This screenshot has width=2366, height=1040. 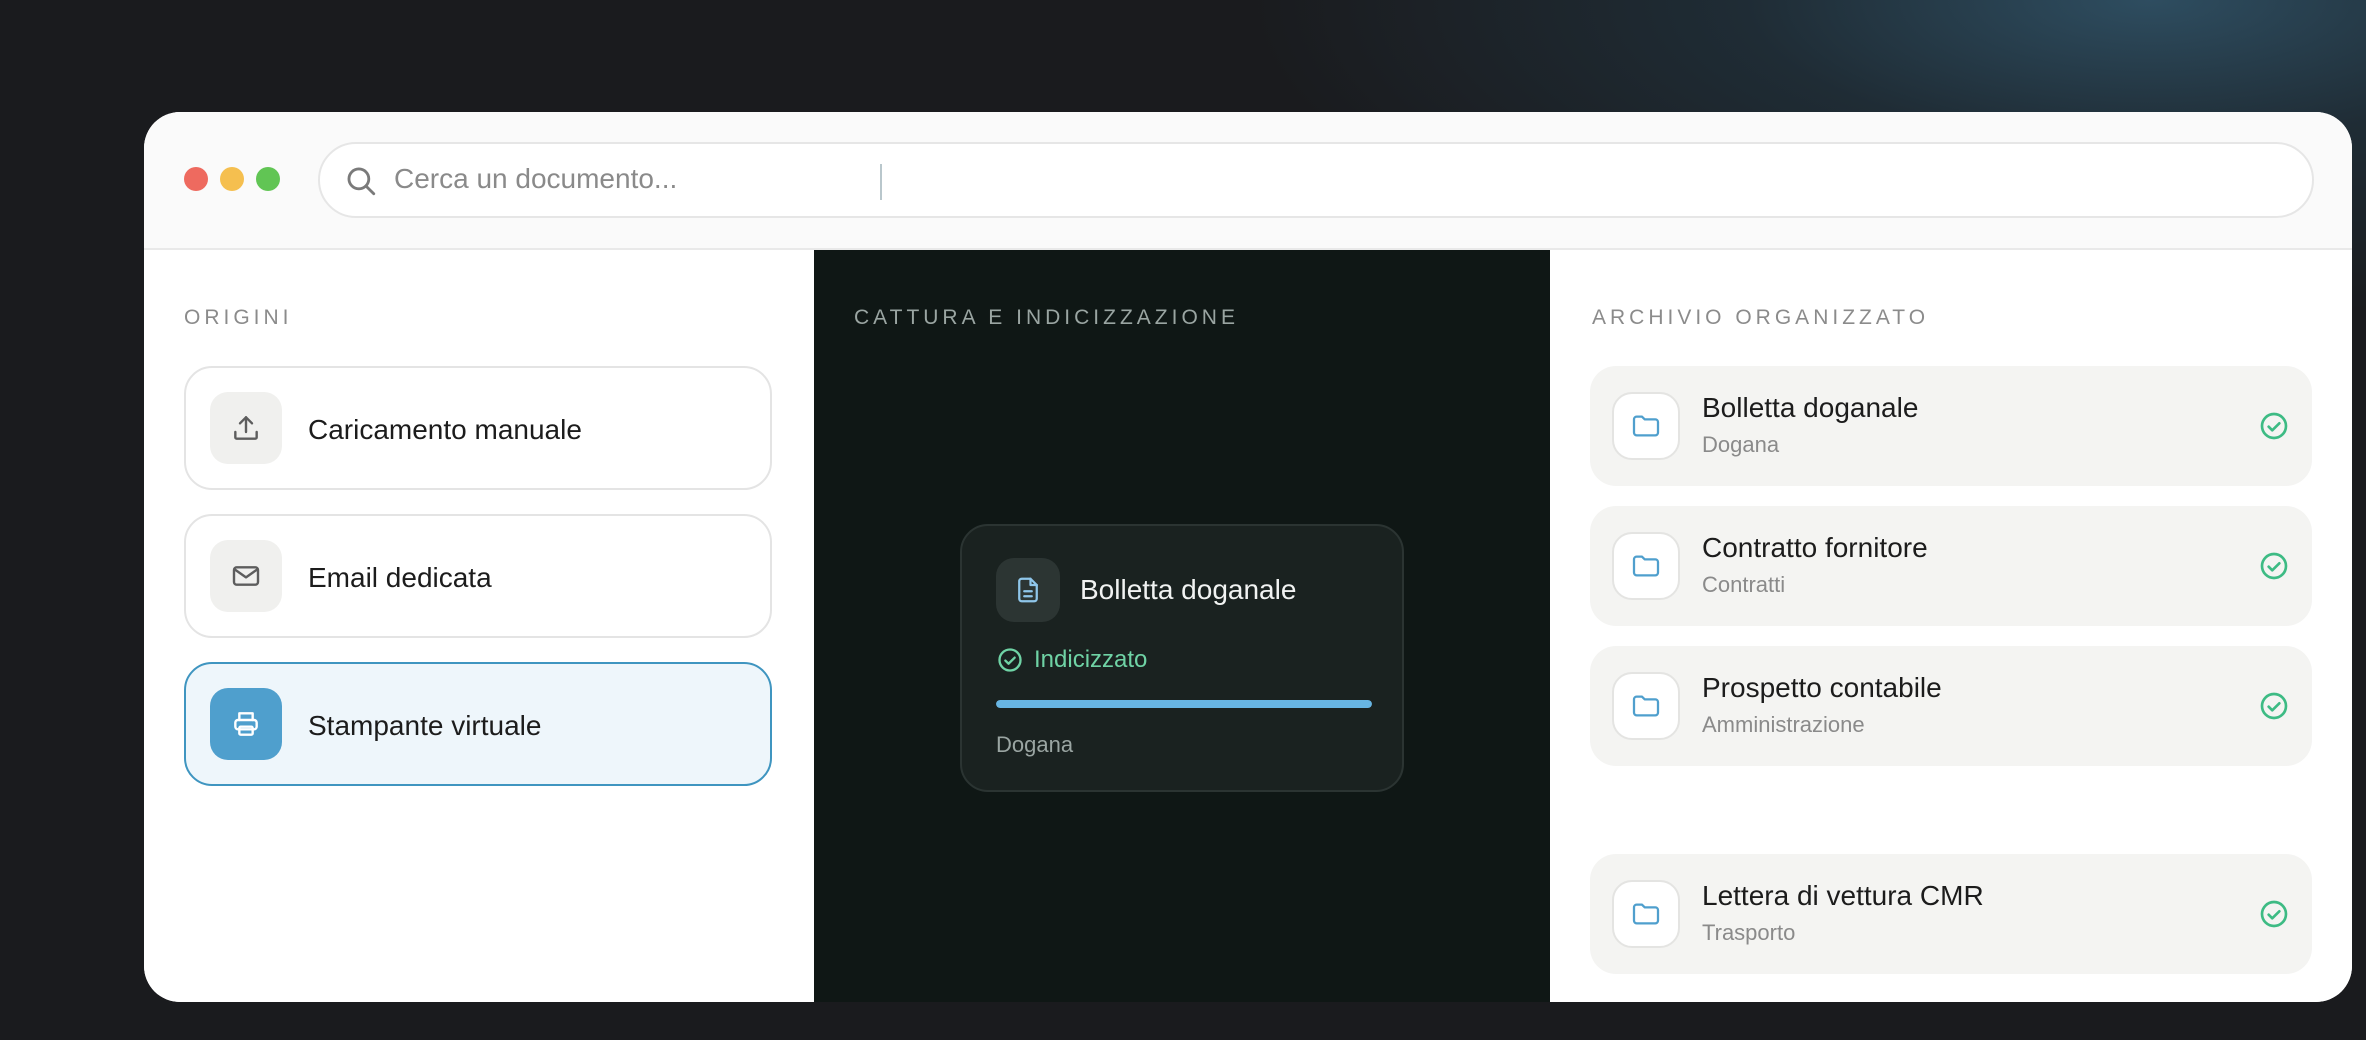 I want to click on index-progress-bar, so click(x=1184, y=704).